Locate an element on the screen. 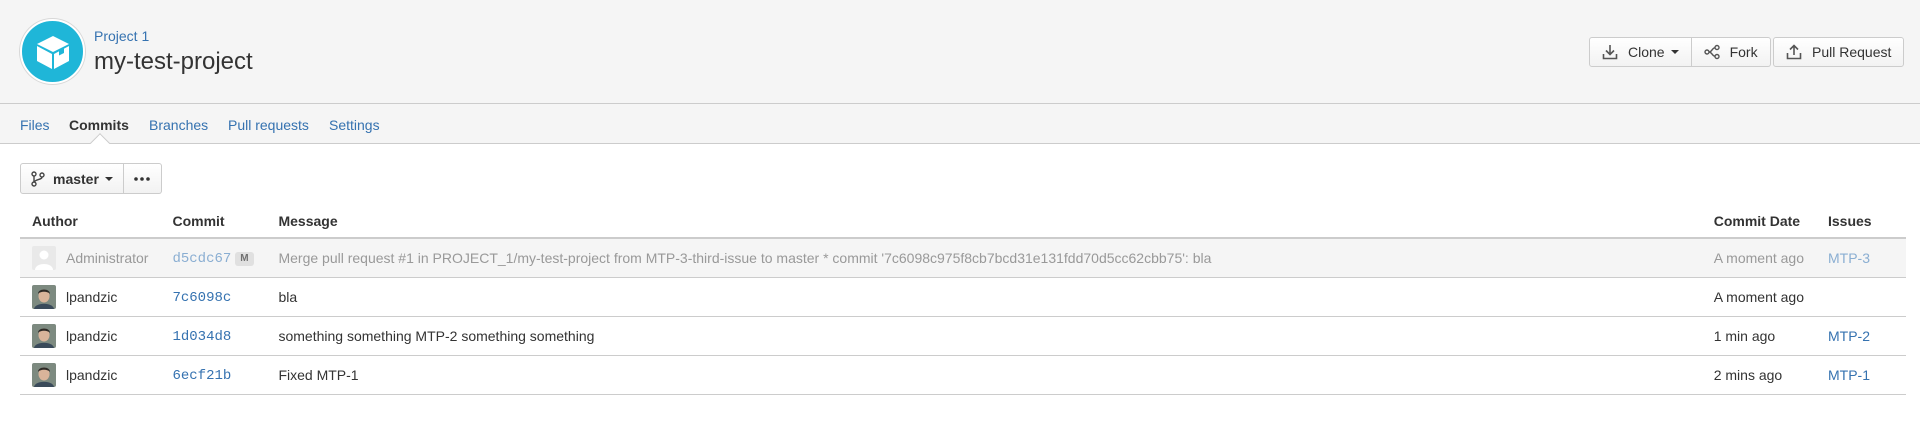  issues-cell: MTP-2 is located at coordinates (1861, 336).